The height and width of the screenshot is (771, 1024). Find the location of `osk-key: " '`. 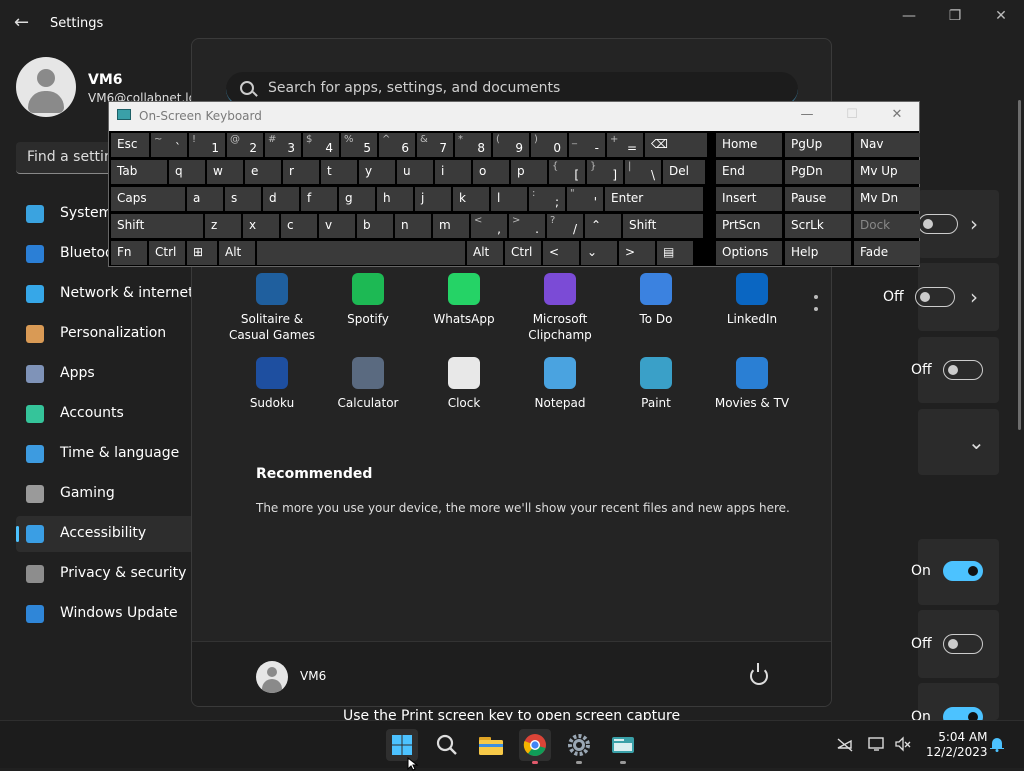

osk-key: " ' is located at coordinates (585, 199).